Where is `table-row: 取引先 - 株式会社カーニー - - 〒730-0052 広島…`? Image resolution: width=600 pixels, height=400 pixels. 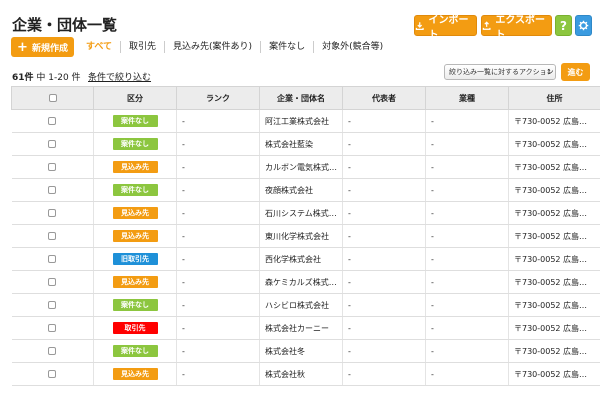 table-row: 取引先 - 株式会社カーニー - - 〒730-0052 広島… is located at coordinates (305, 328).